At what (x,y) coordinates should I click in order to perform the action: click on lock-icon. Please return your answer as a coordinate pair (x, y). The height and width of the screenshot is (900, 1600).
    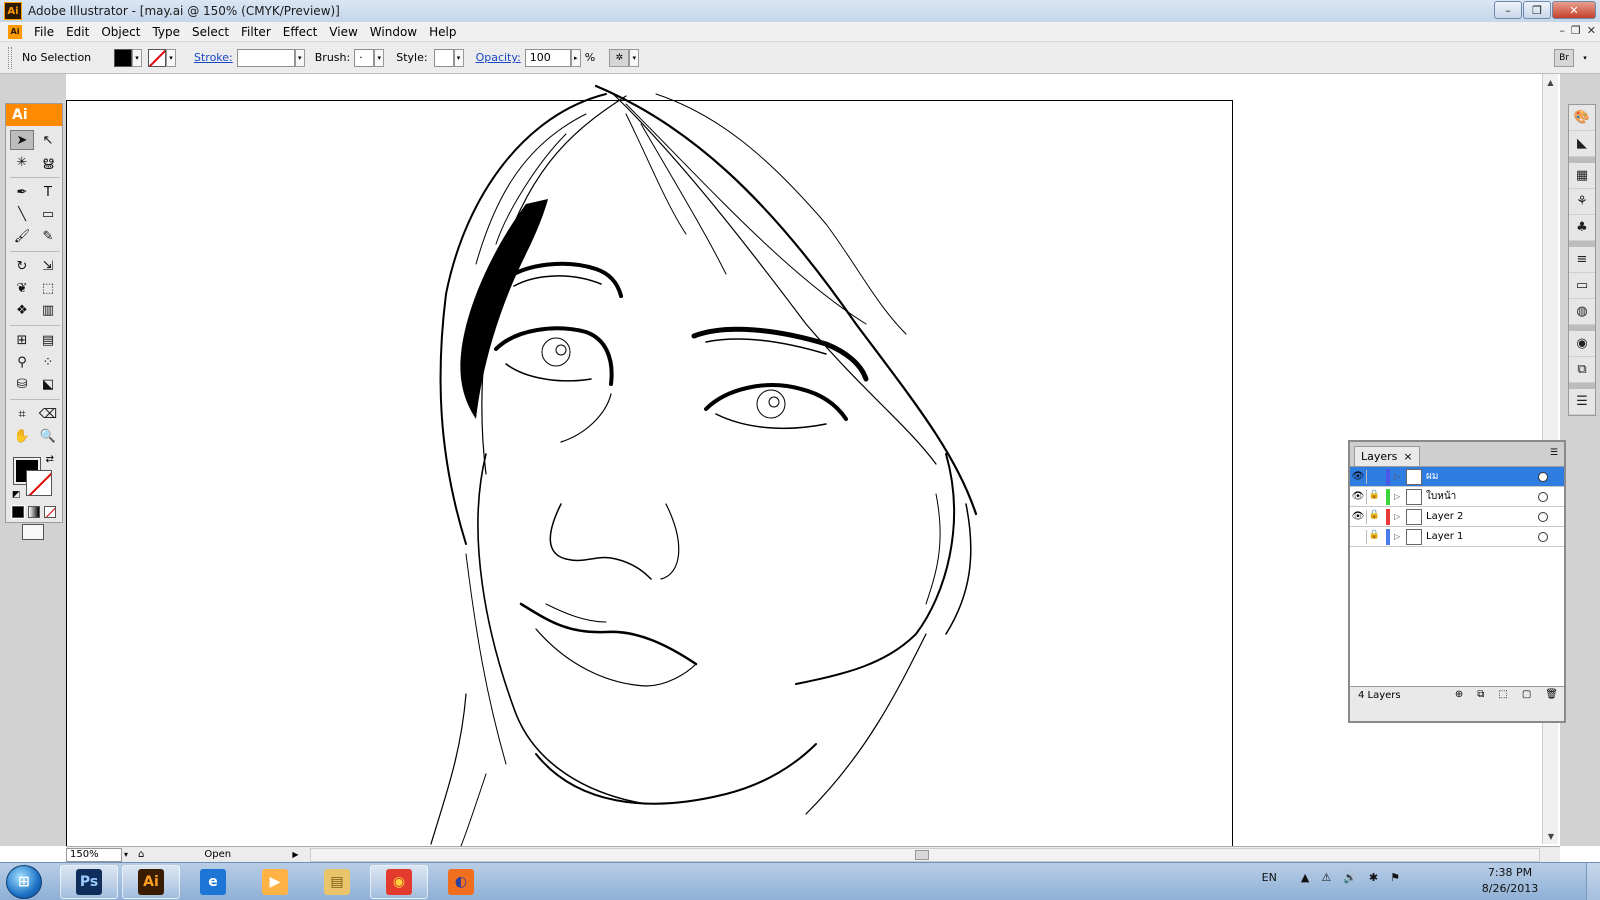
    Looking at the image, I should click on (1374, 476).